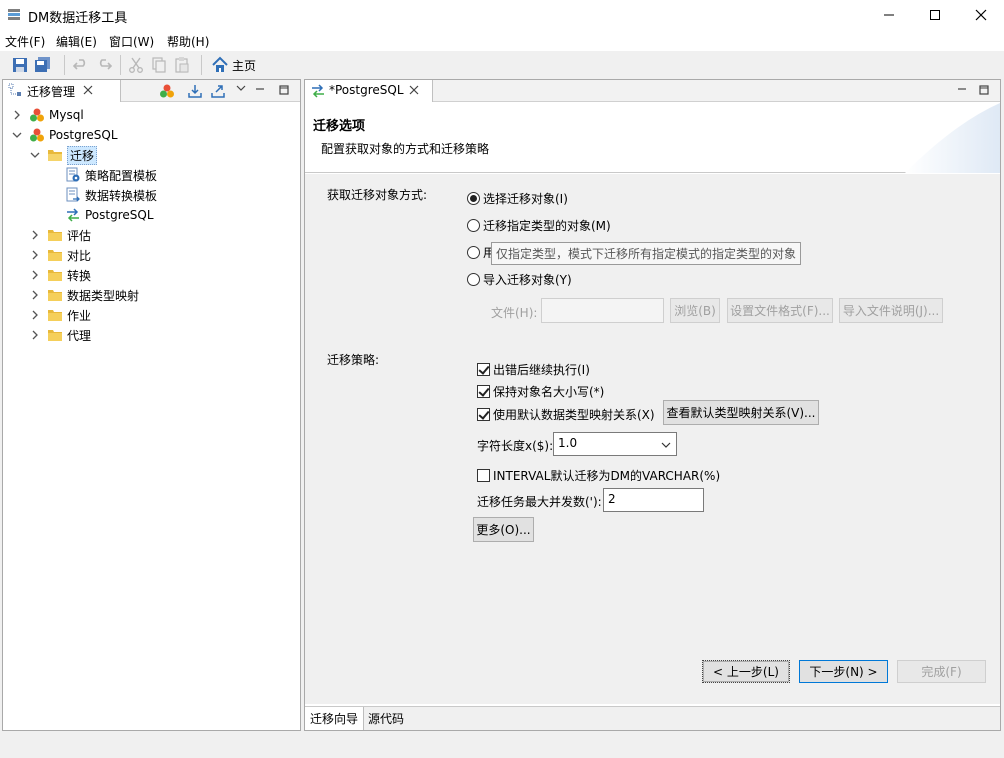 This screenshot has width=1004, height=758. I want to click on tree-node-label: 数据类型映射, so click(103, 295).